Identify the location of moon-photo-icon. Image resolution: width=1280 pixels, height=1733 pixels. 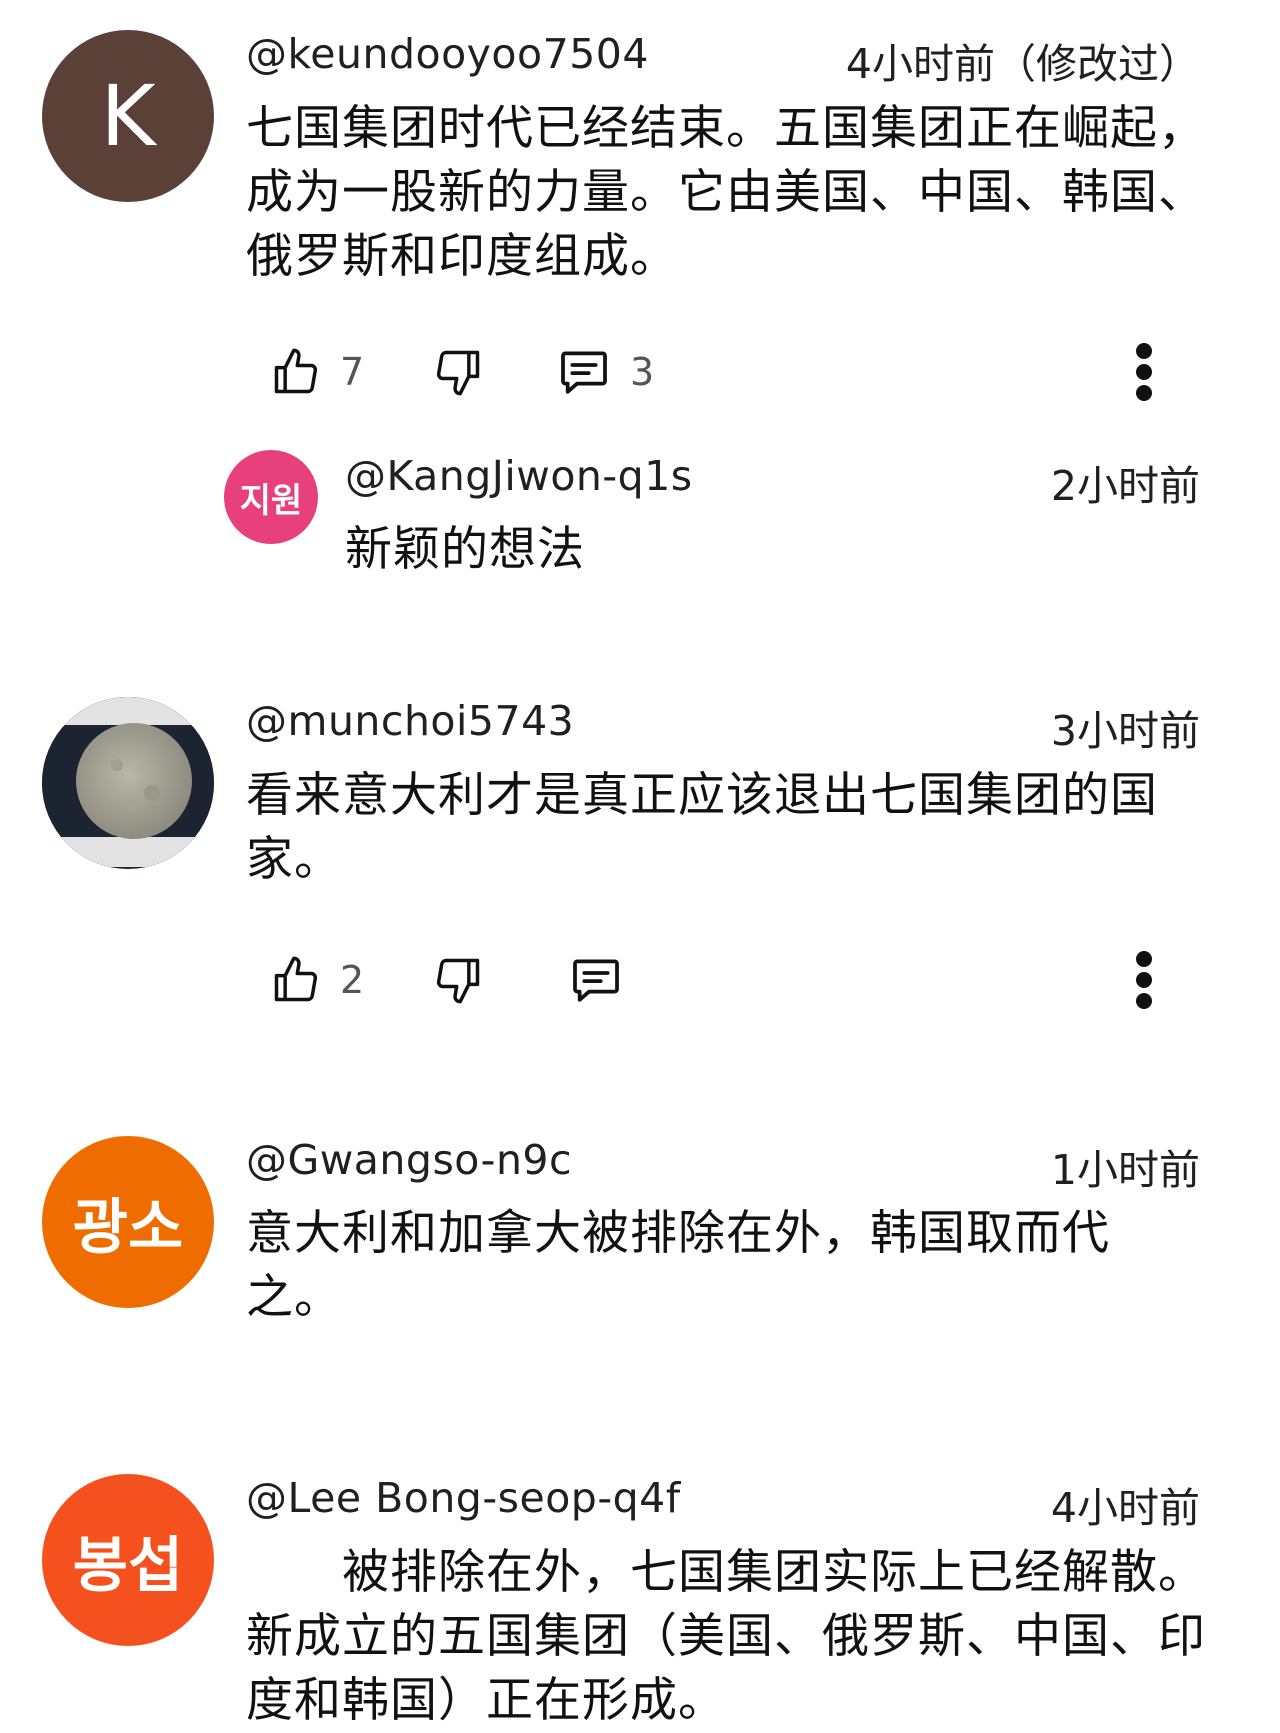
(128, 783).